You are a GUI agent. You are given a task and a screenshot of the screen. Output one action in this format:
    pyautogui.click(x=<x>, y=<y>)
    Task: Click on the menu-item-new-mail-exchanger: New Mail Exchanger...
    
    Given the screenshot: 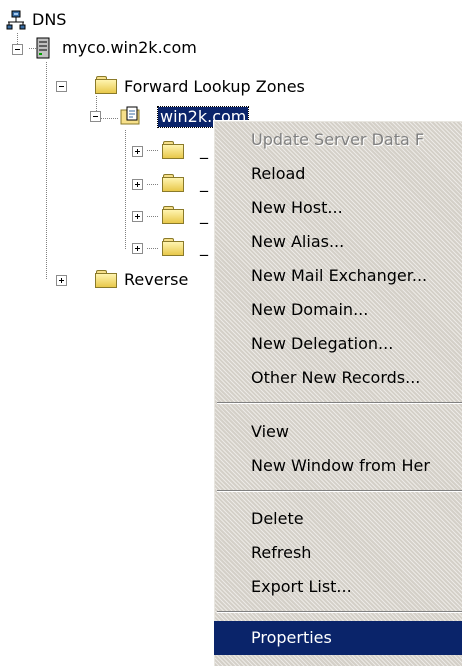 What is the action you would take?
    pyautogui.click(x=338, y=276)
    